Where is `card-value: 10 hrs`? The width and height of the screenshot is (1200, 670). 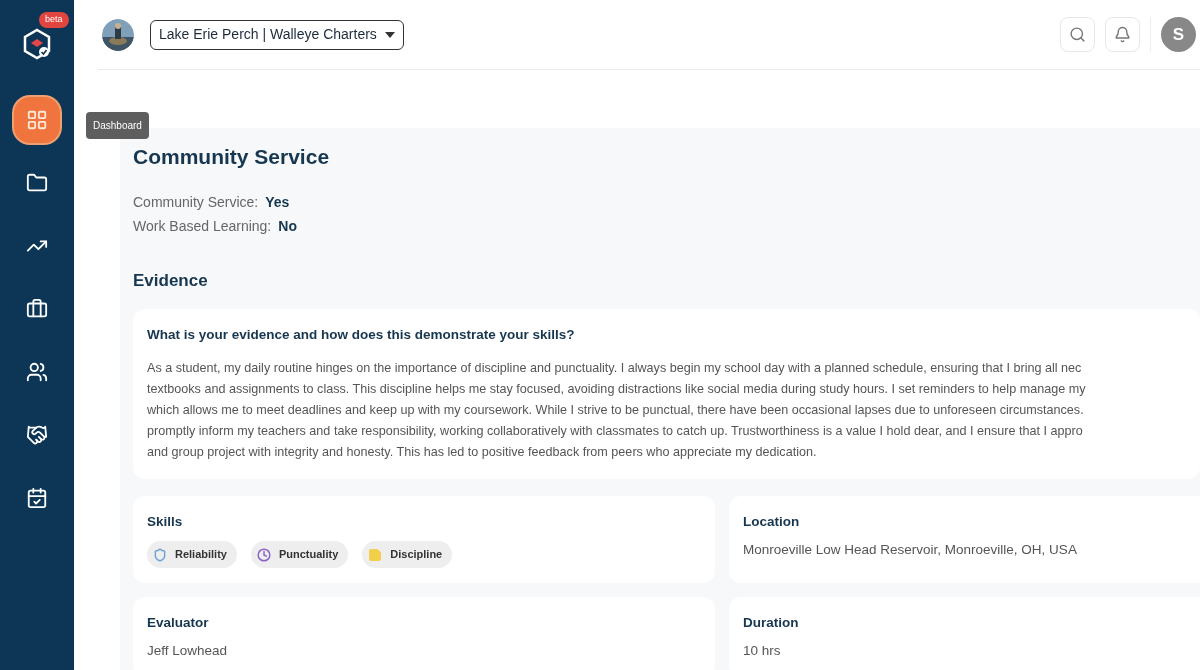 card-value: 10 hrs is located at coordinates (762, 651).